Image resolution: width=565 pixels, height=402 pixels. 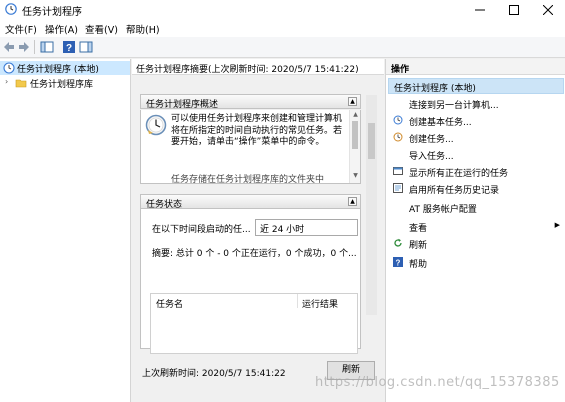 What do you see at coordinates (247, 70) in the screenshot?
I see `summary-header-text: 任务计划程序摘要(上次刷新时间: 2020/5/7 15:41:22)` at bounding box center [247, 70].